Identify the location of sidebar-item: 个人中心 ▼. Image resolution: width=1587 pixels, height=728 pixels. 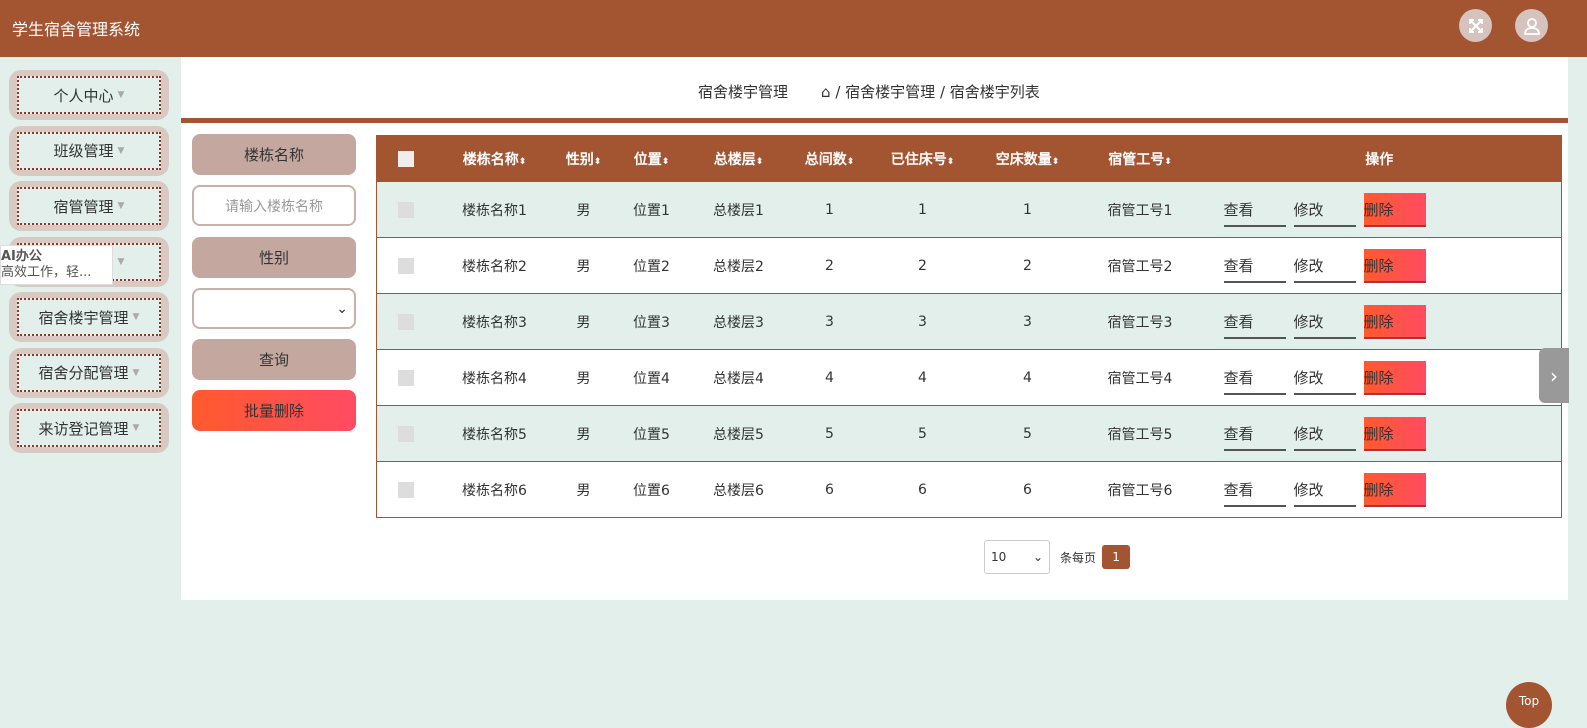
(89, 95).